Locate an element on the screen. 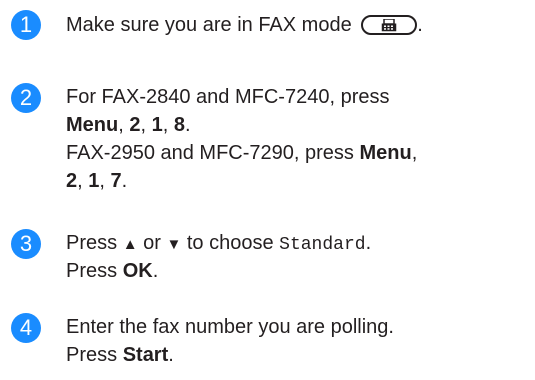 The height and width of the screenshot is (380, 535). step-text-line: Menu, 2, 1, 8. is located at coordinates (128, 125).